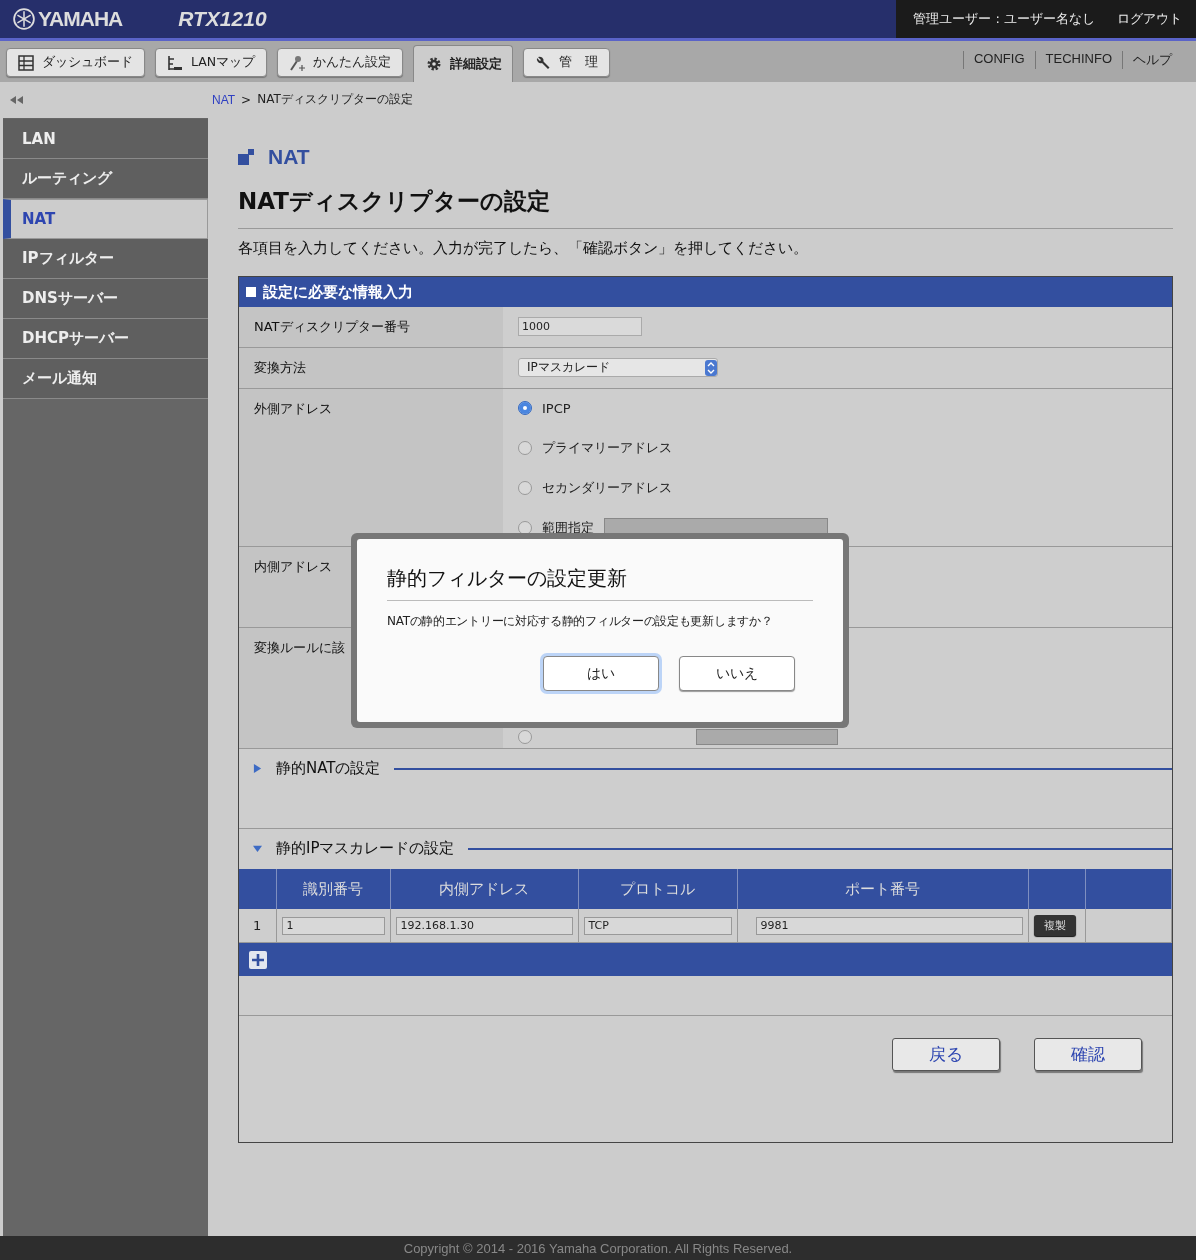  I want to click on section-title: 静的IPマスカレードの設定, so click(365, 848).